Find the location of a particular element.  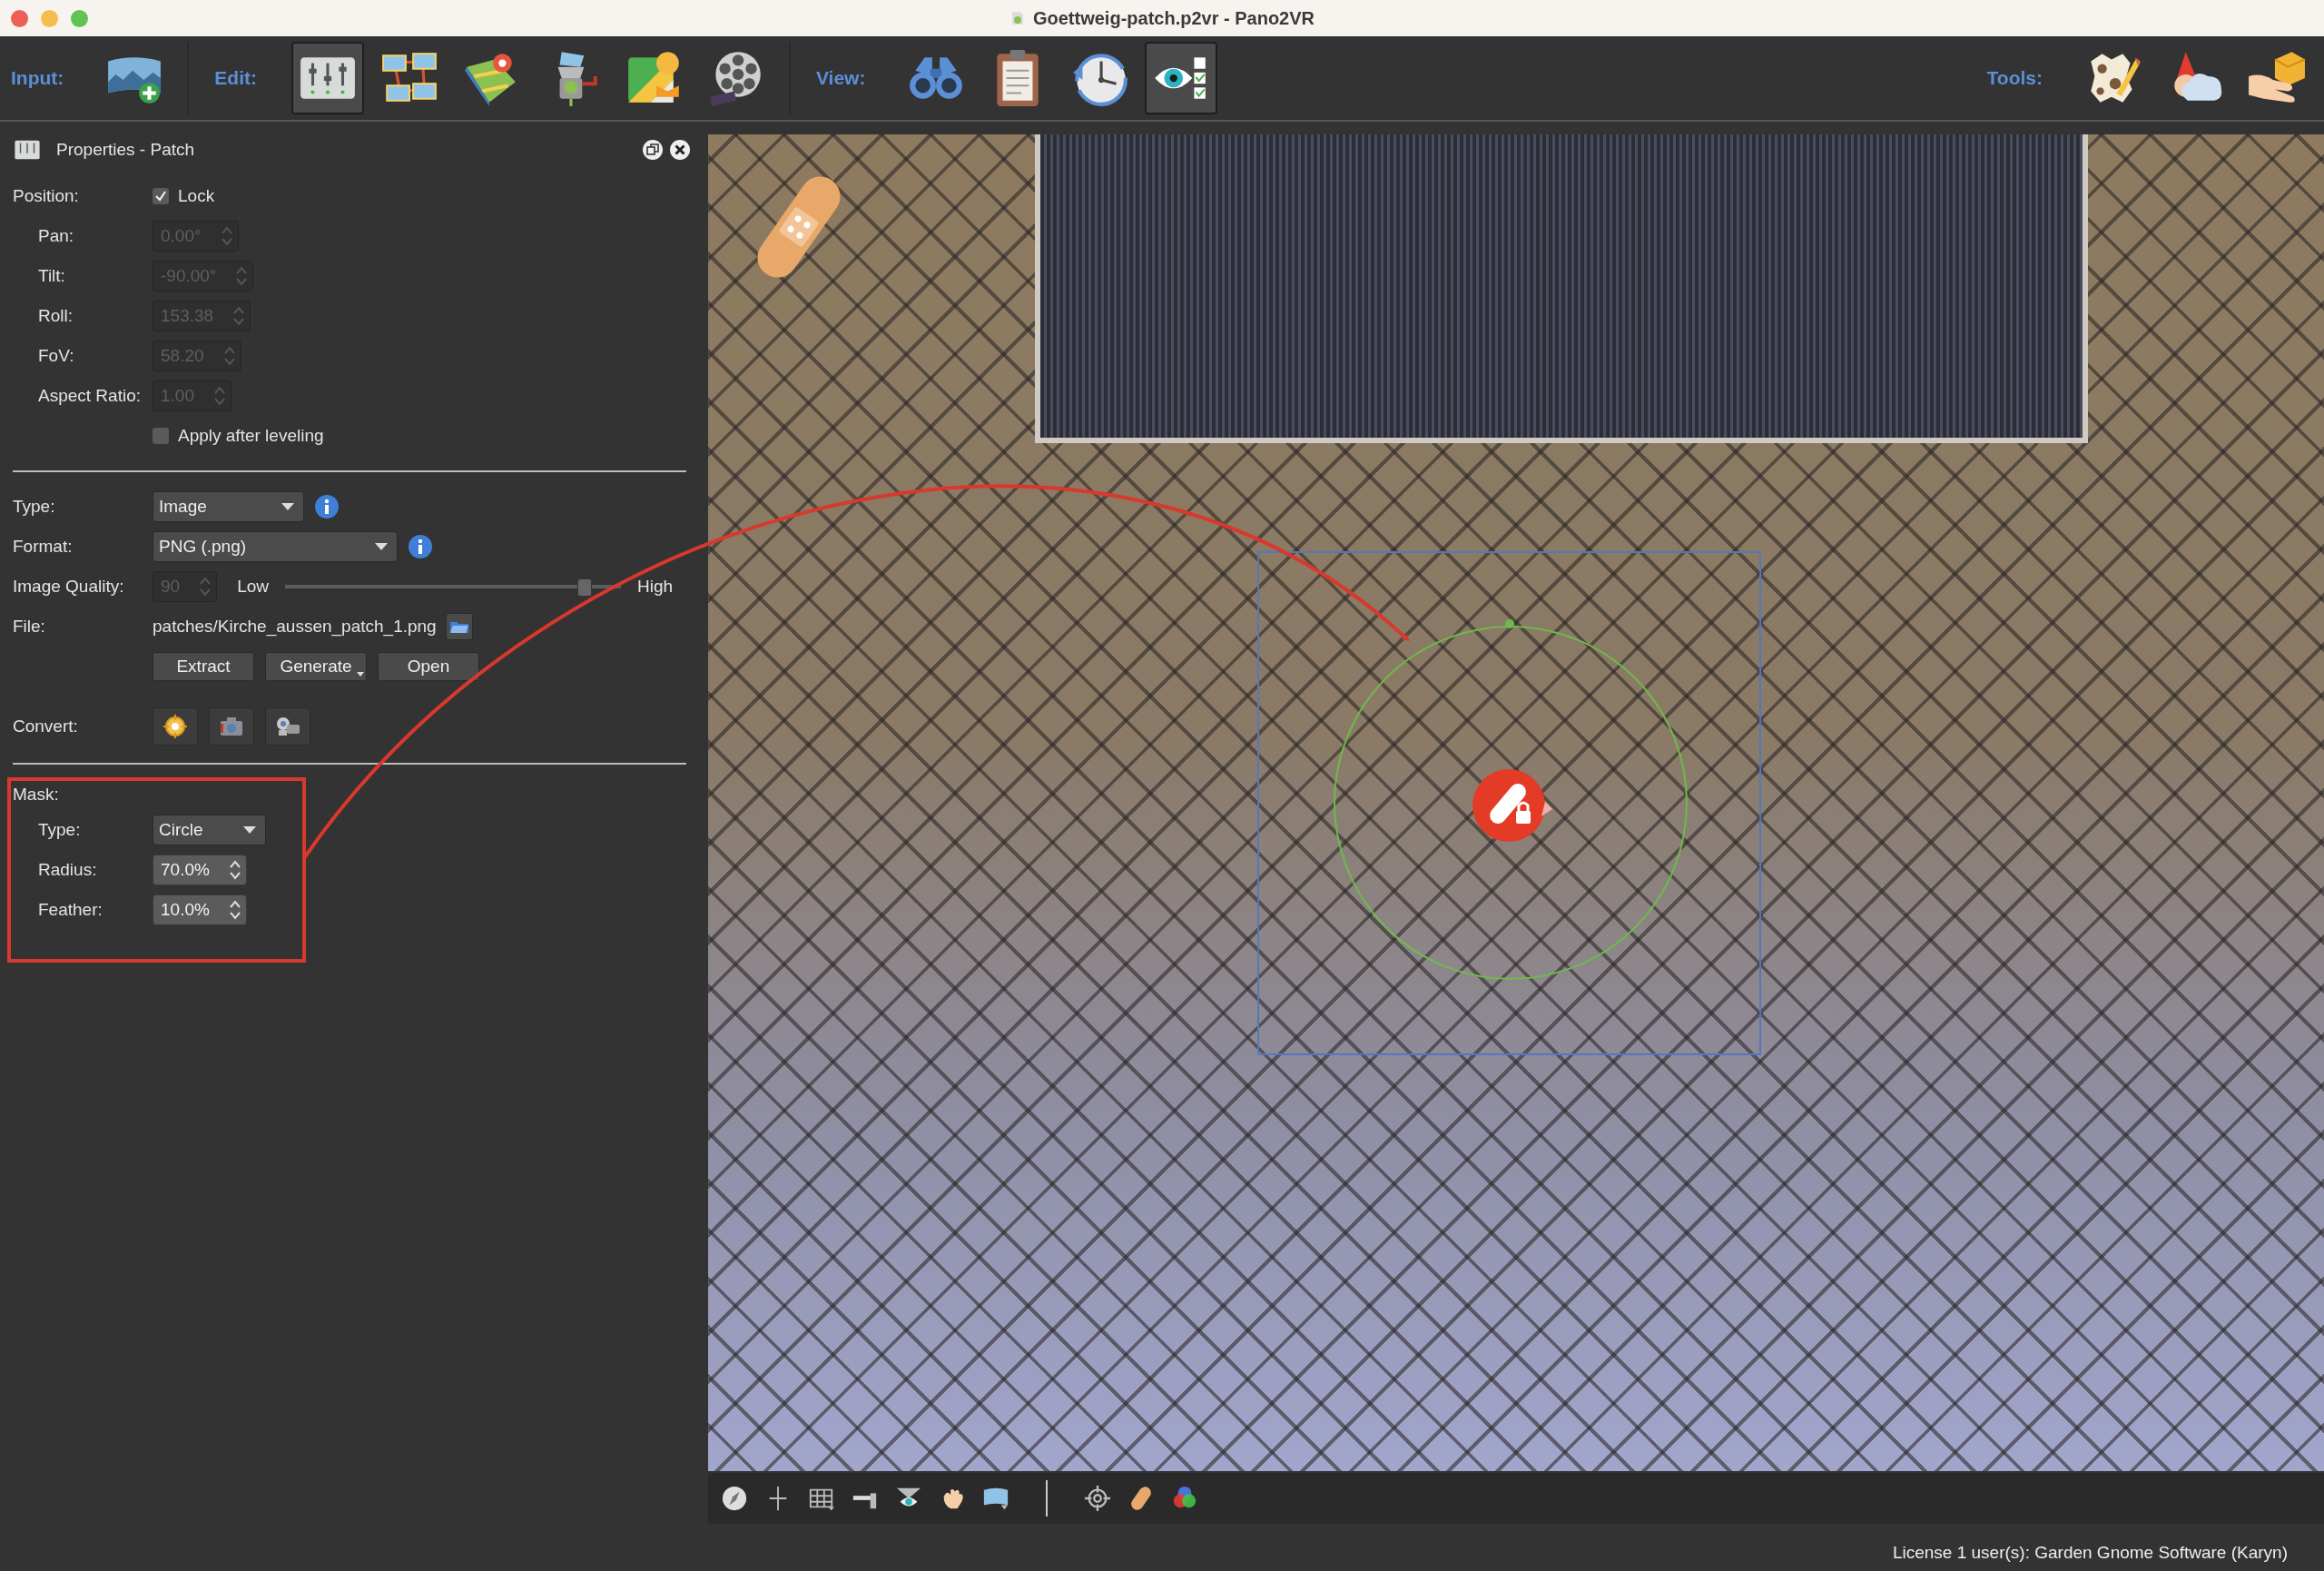

checkbox-label: Apply after leveling is located at coordinates (251, 436).